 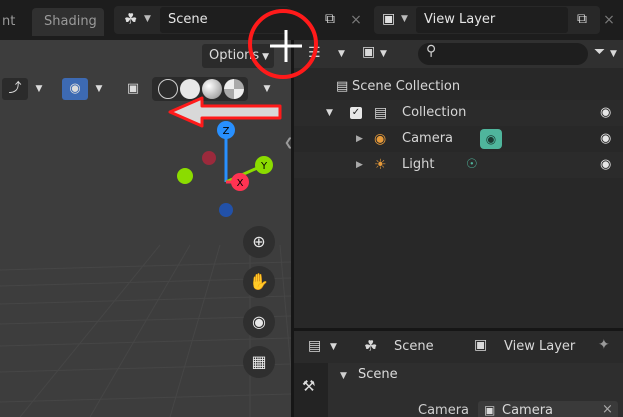 I want to click on overlays-toggle-icon: ◉, so click(x=75, y=89).